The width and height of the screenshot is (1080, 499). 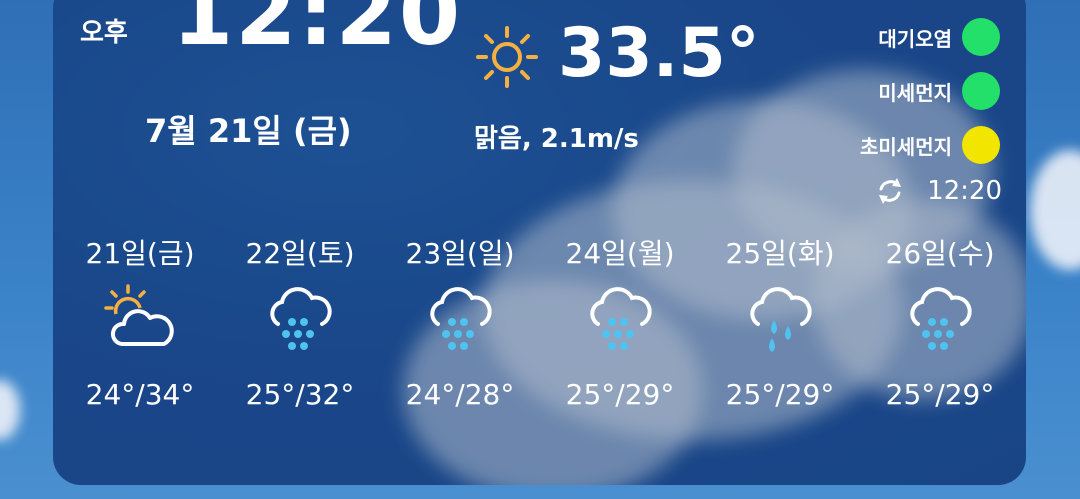 What do you see at coordinates (659, 53) in the screenshot?
I see `current-temperature: 33.5°` at bounding box center [659, 53].